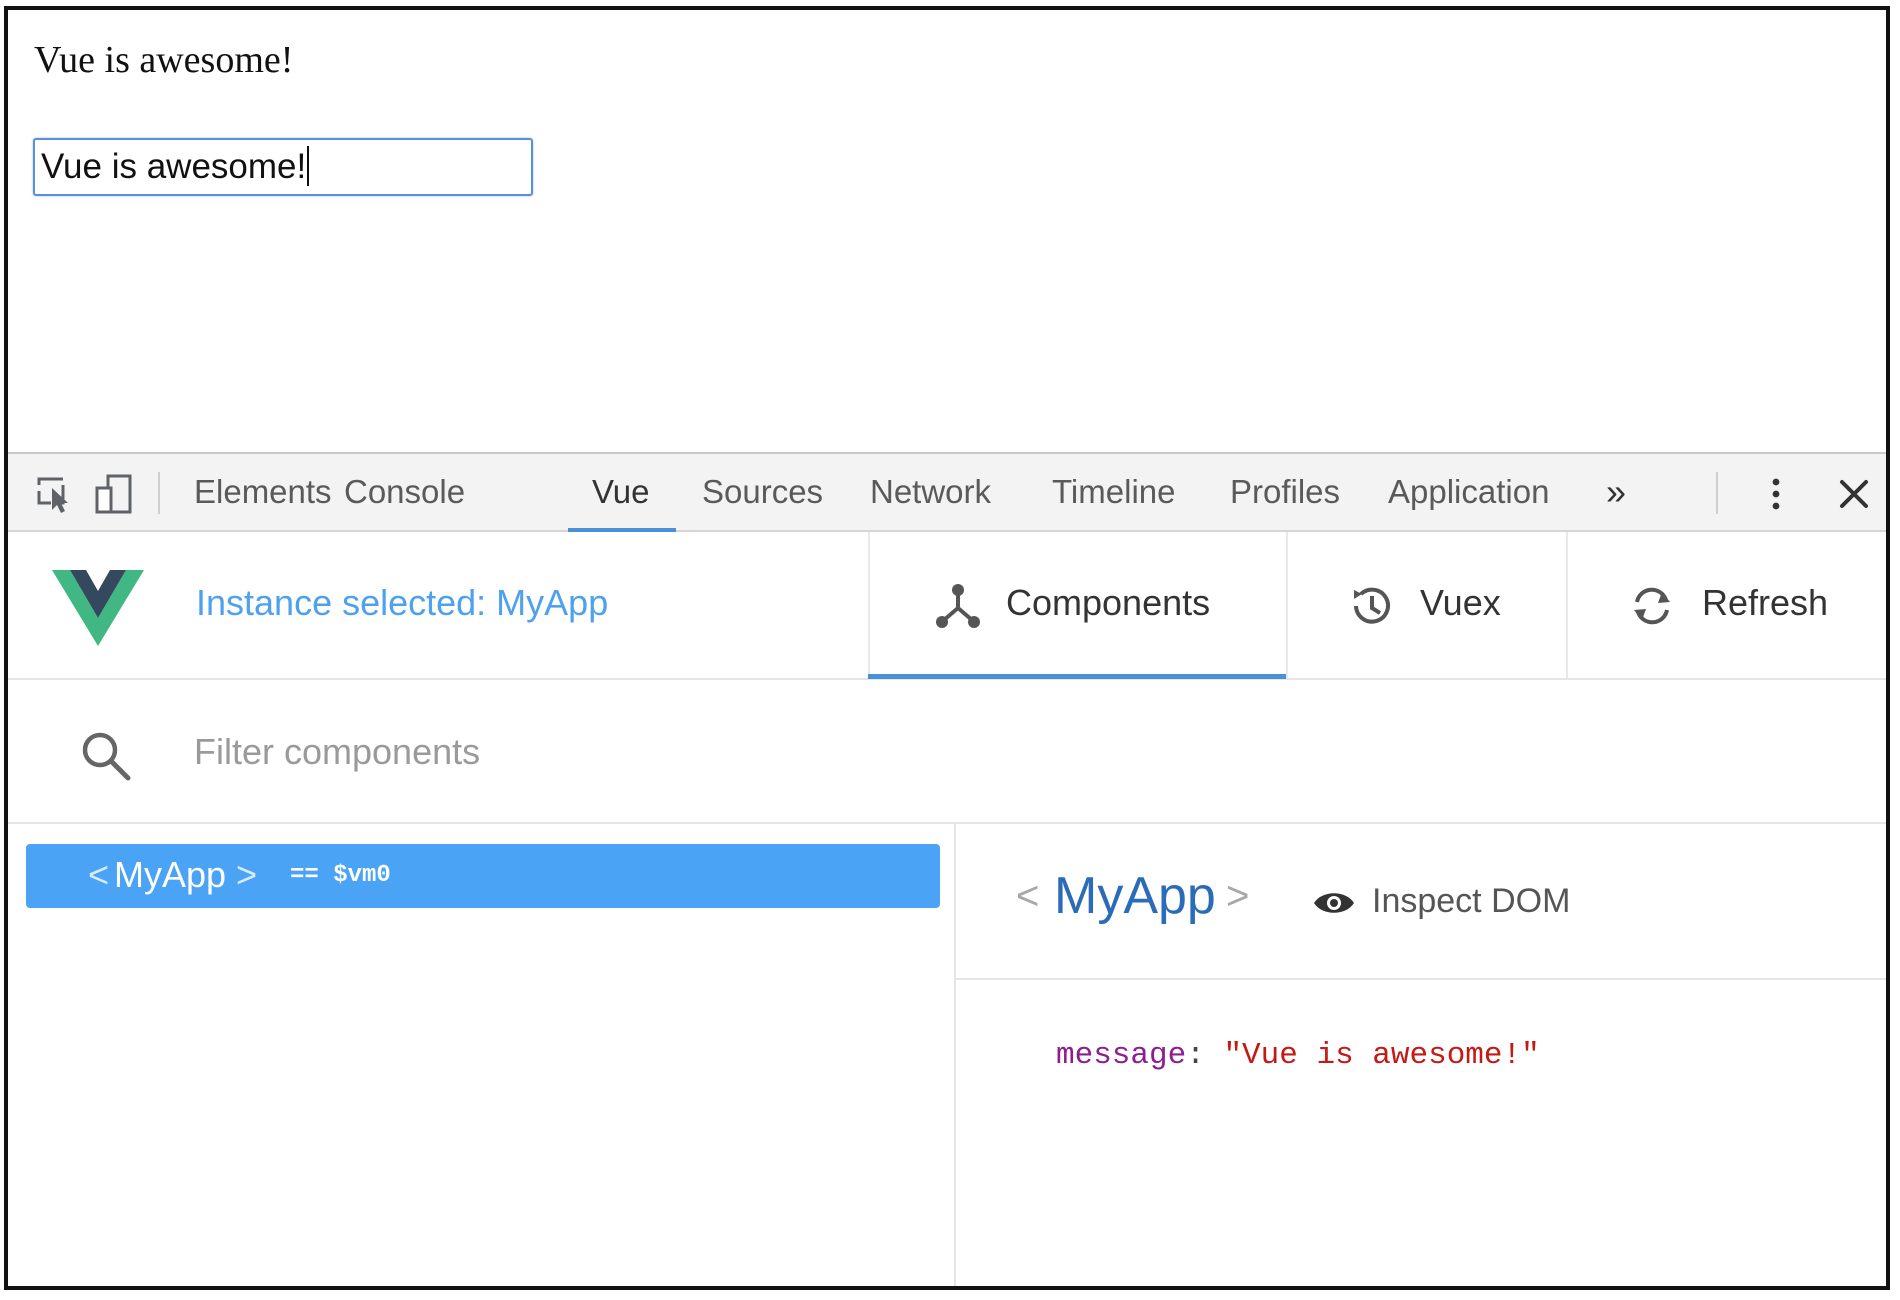  What do you see at coordinates (263, 493) in the screenshot?
I see `tab-elements: Elements` at bounding box center [263, 493].